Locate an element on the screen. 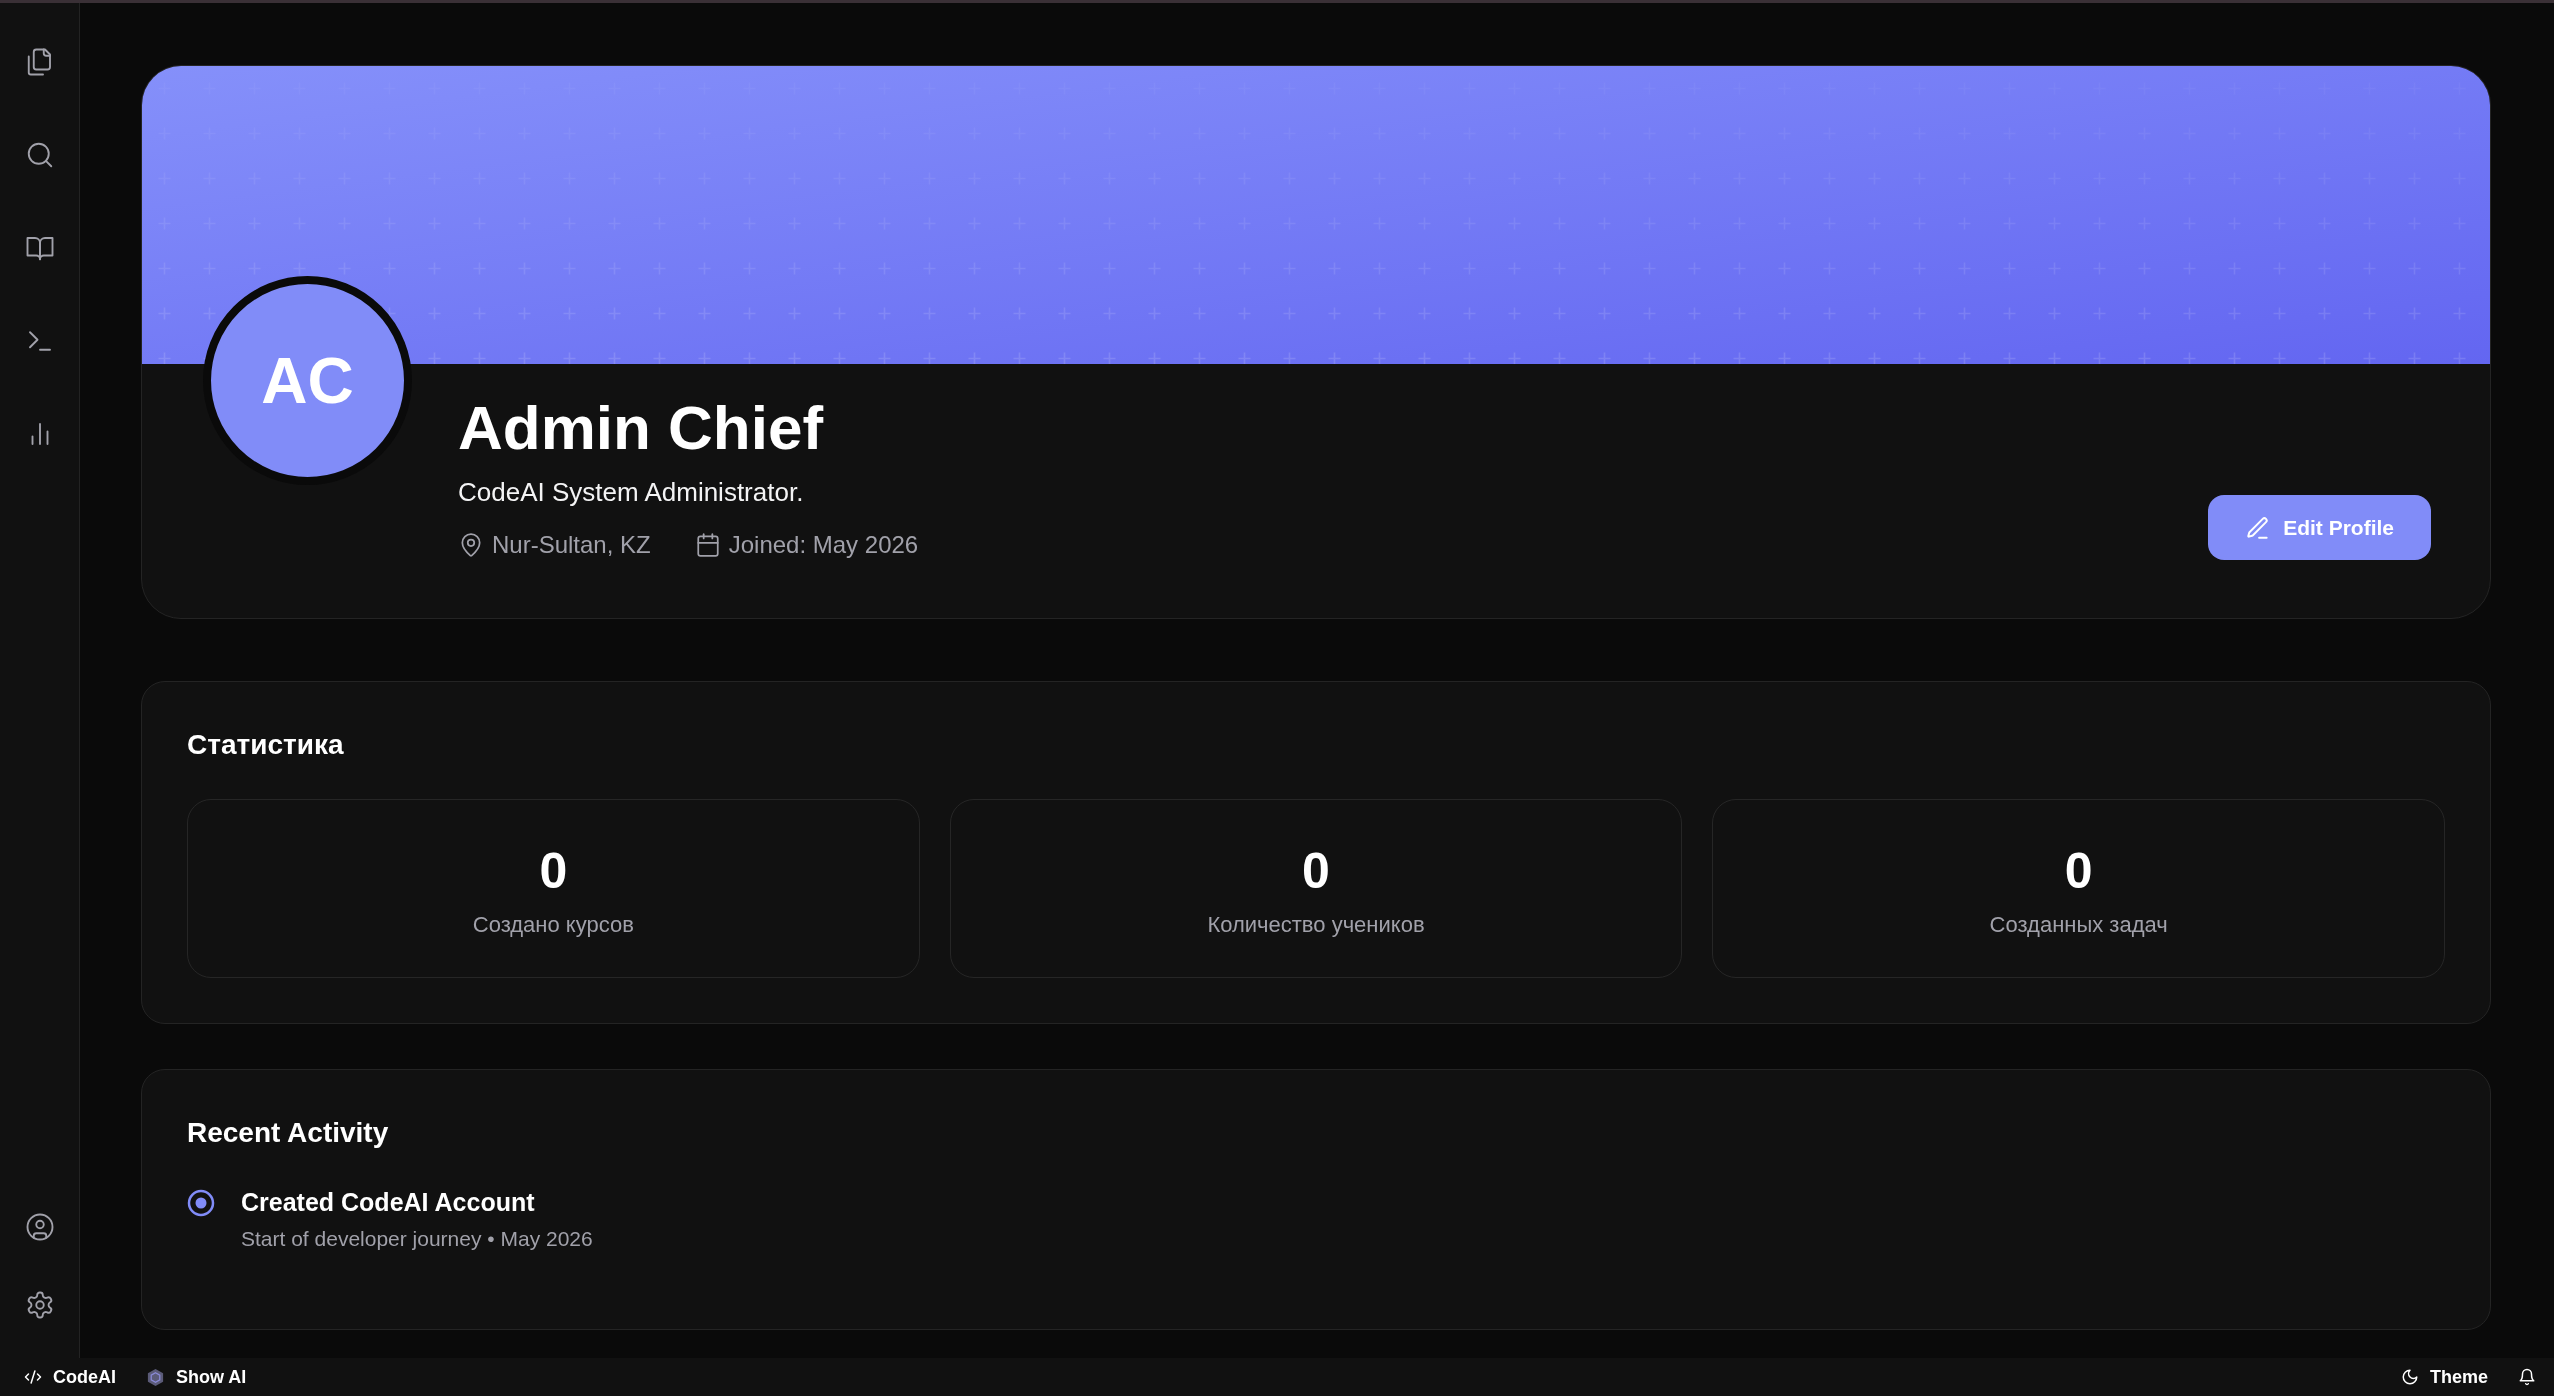 The width and height of the screenshot is (2554, 1396). statistics-title: Статистика is located at coordinates (266, 745).